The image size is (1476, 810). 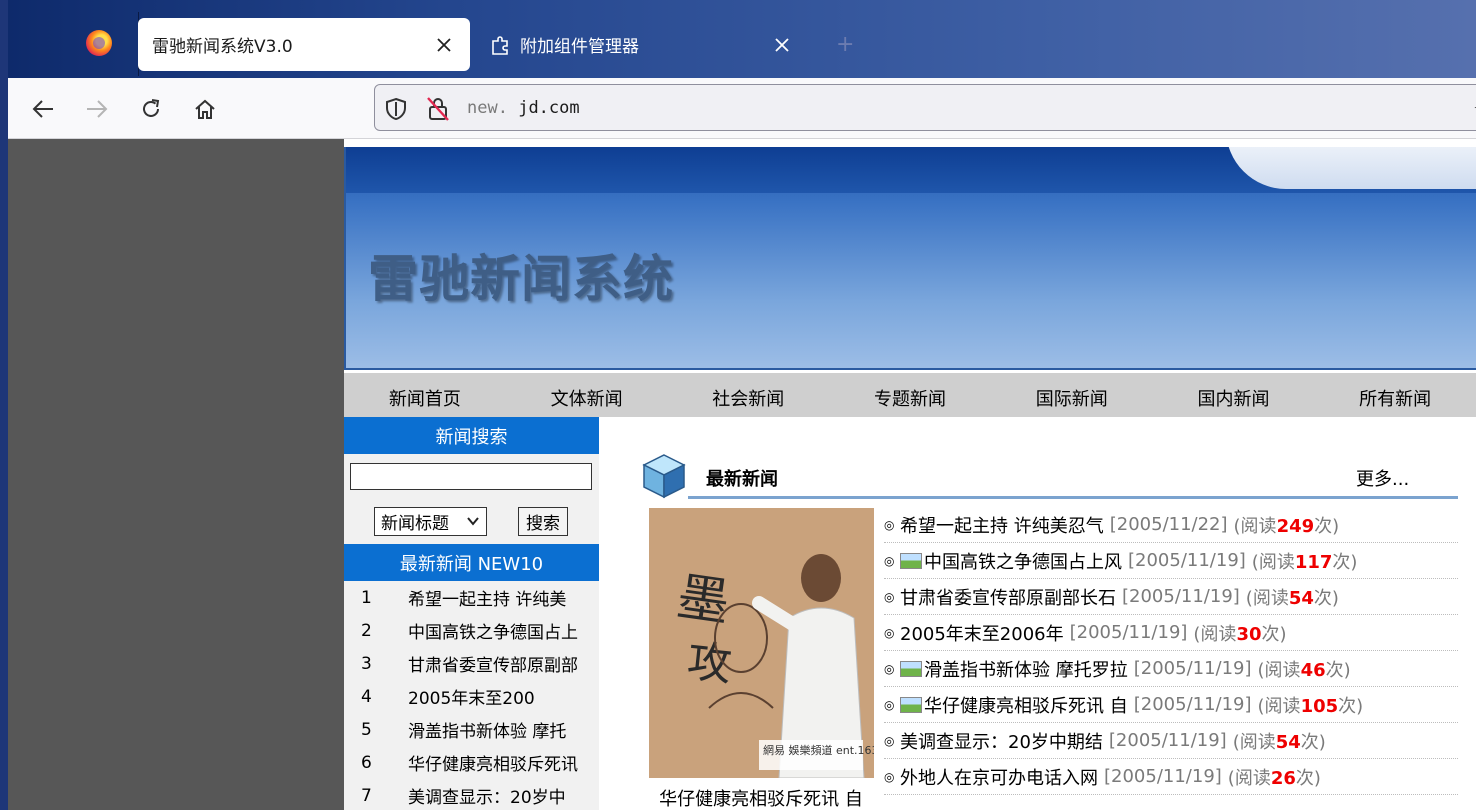 What do you see at coordinates (425, 395) in the screenshot?
I see `menu-item-home: 新闻首页` at bounding box center [425, 395].